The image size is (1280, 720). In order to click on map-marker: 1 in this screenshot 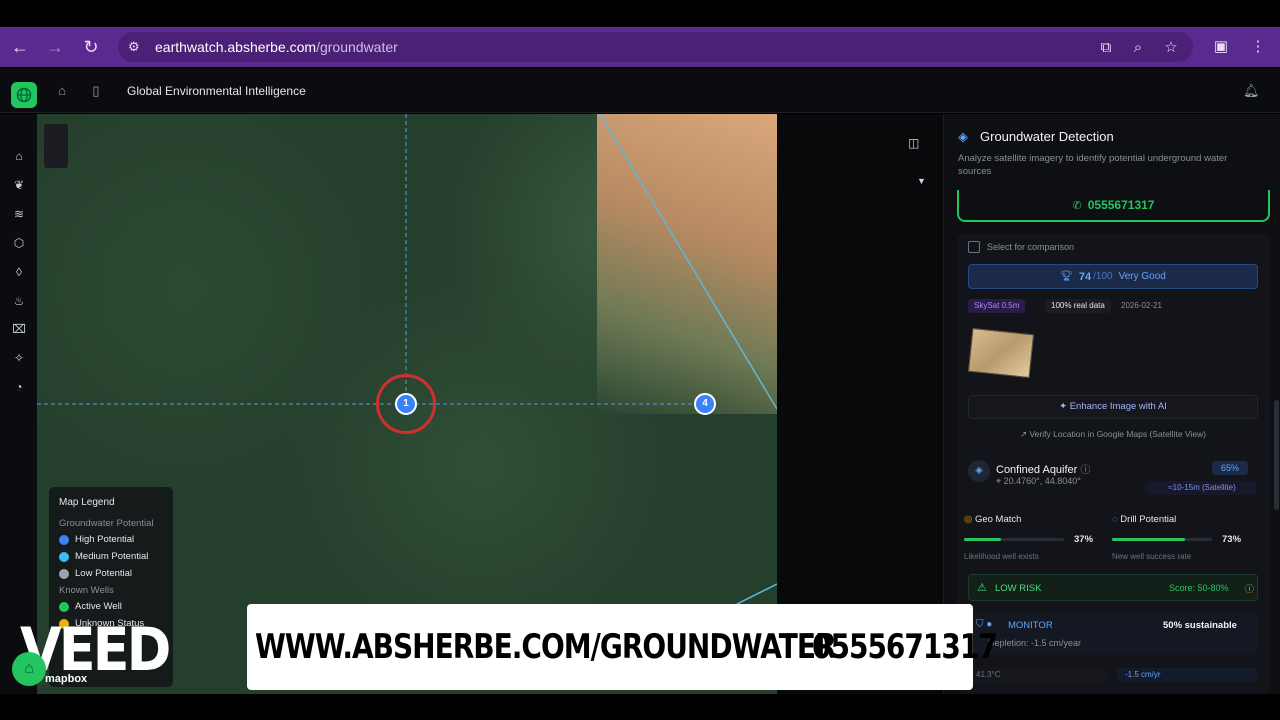, I will do `click(406, 404)`.